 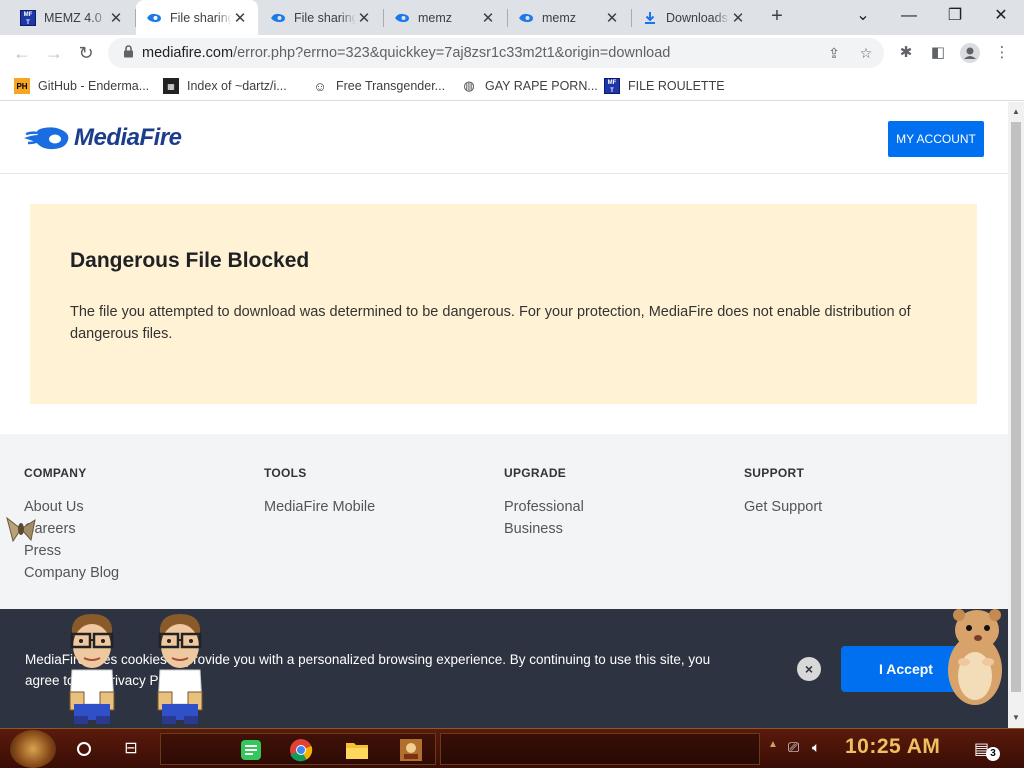 What do you see at coordinates (33, 749) in the screenshot?
I see `start-button` at bounding box center [33, 749].